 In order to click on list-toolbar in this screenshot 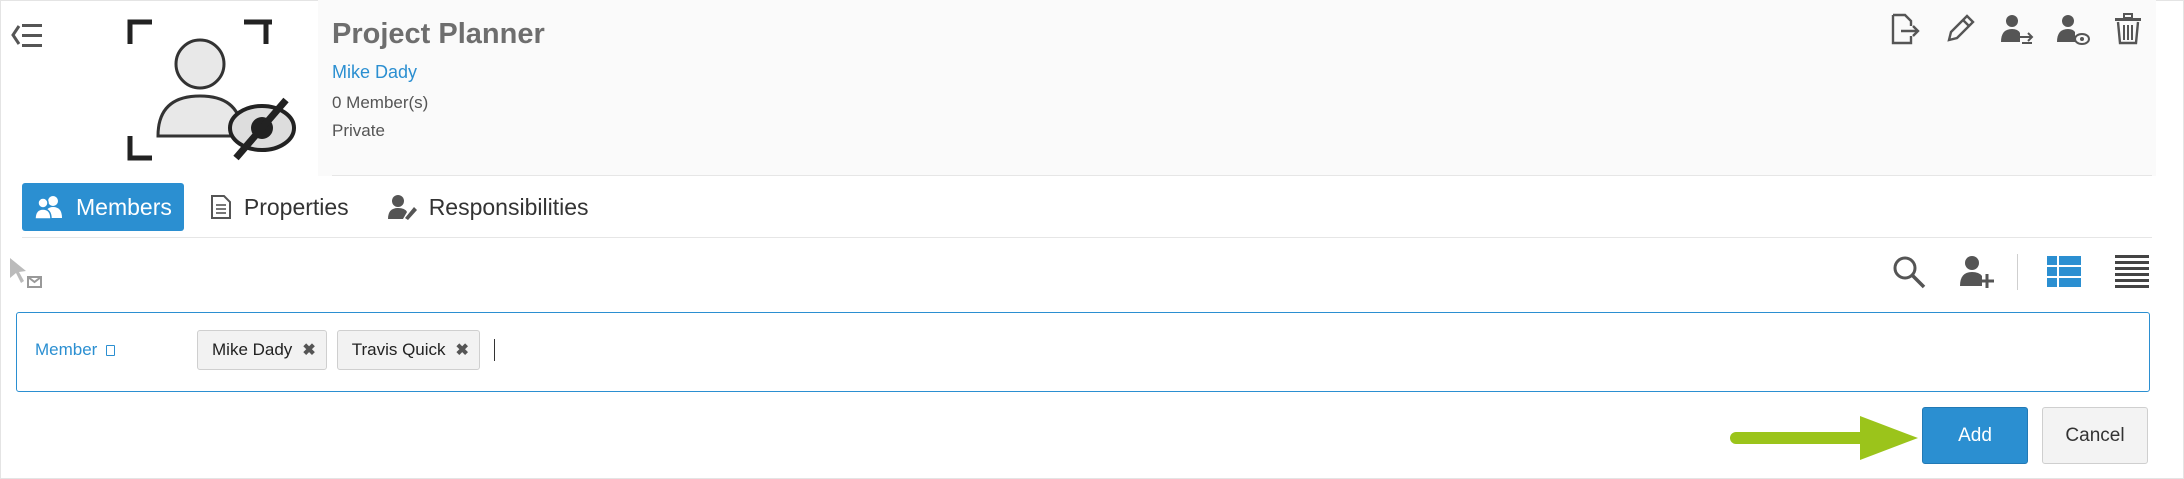, I will do `click(2008, 272)`.